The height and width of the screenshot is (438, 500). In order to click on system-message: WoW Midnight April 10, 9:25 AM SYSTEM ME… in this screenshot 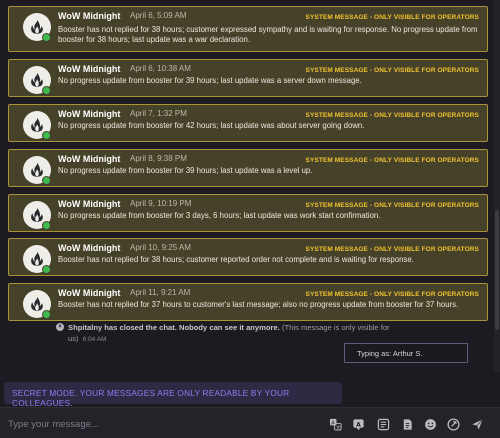, I will do `click(248, 257)`.